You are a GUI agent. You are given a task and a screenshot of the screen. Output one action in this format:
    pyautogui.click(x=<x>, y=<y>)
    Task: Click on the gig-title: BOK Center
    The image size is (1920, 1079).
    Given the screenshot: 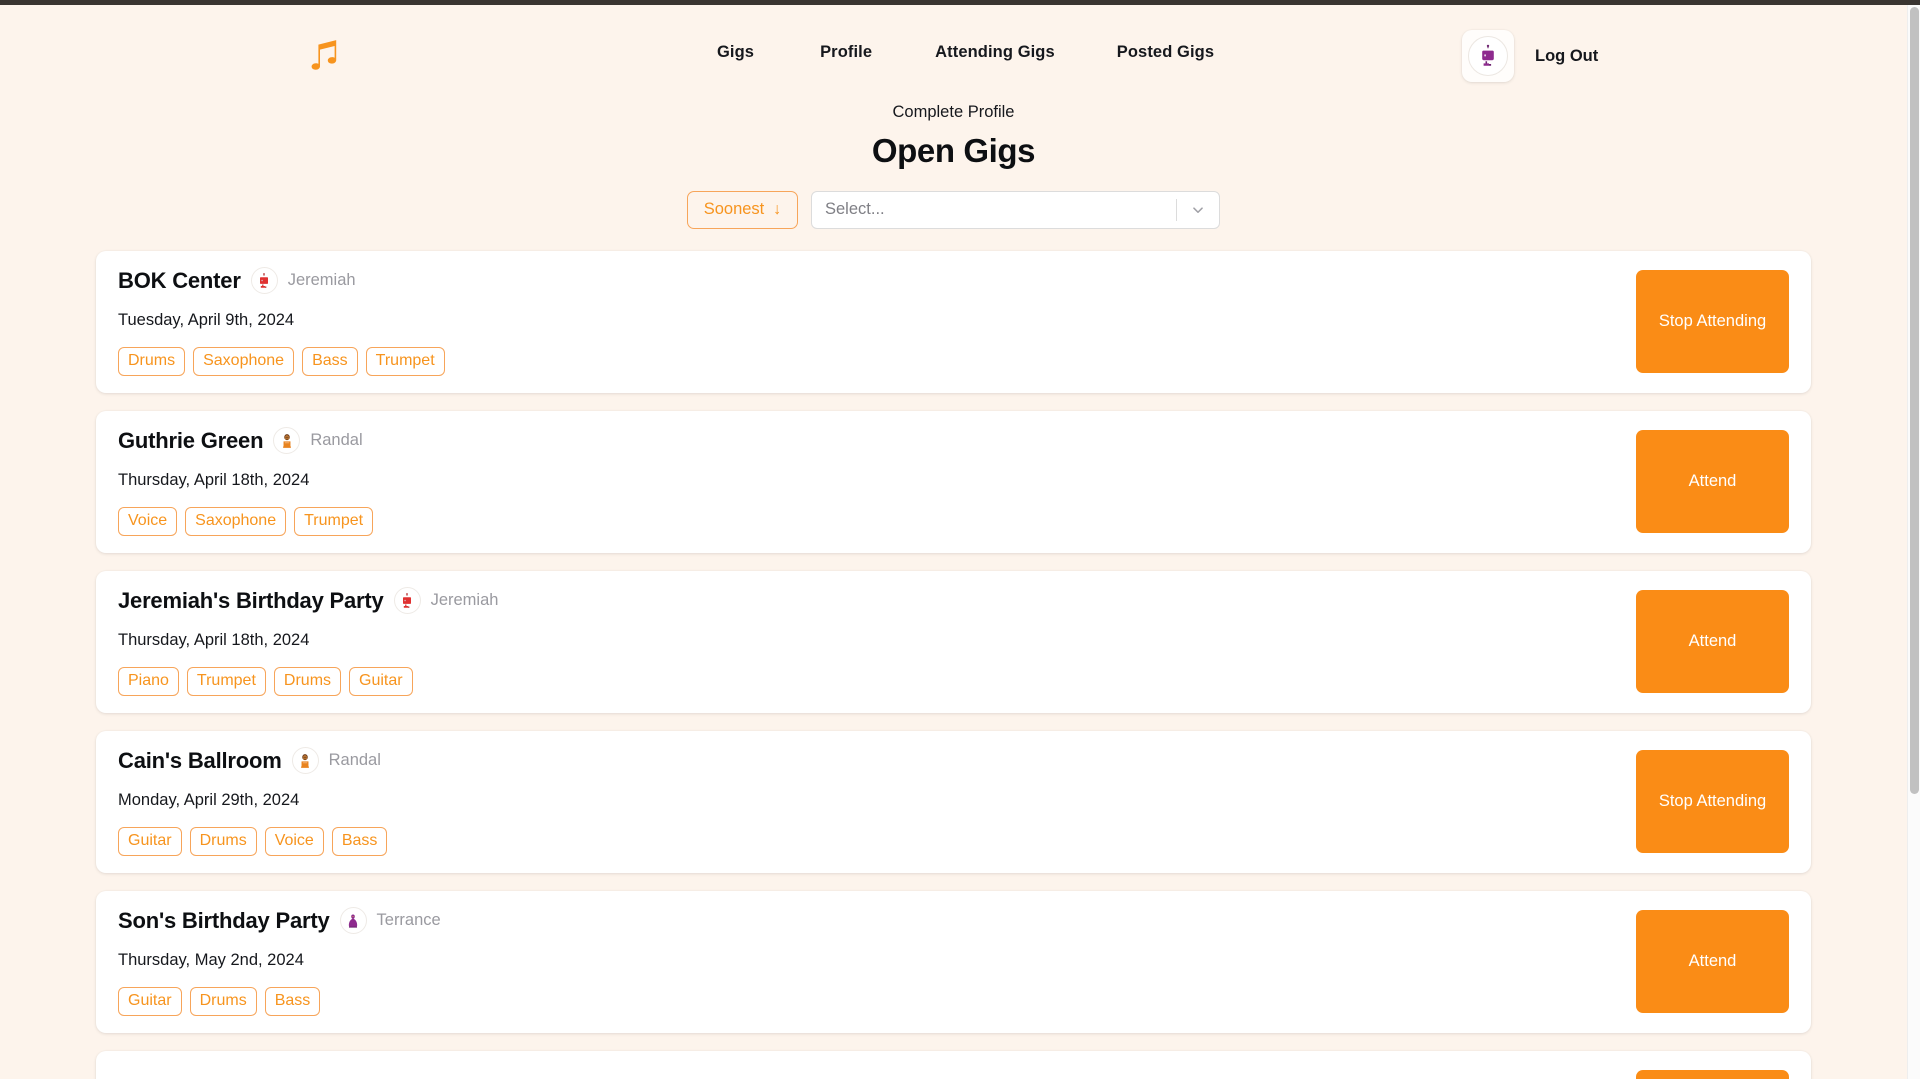 What is the action you would take?
    pyautogui.click(x=179, y=280)
    